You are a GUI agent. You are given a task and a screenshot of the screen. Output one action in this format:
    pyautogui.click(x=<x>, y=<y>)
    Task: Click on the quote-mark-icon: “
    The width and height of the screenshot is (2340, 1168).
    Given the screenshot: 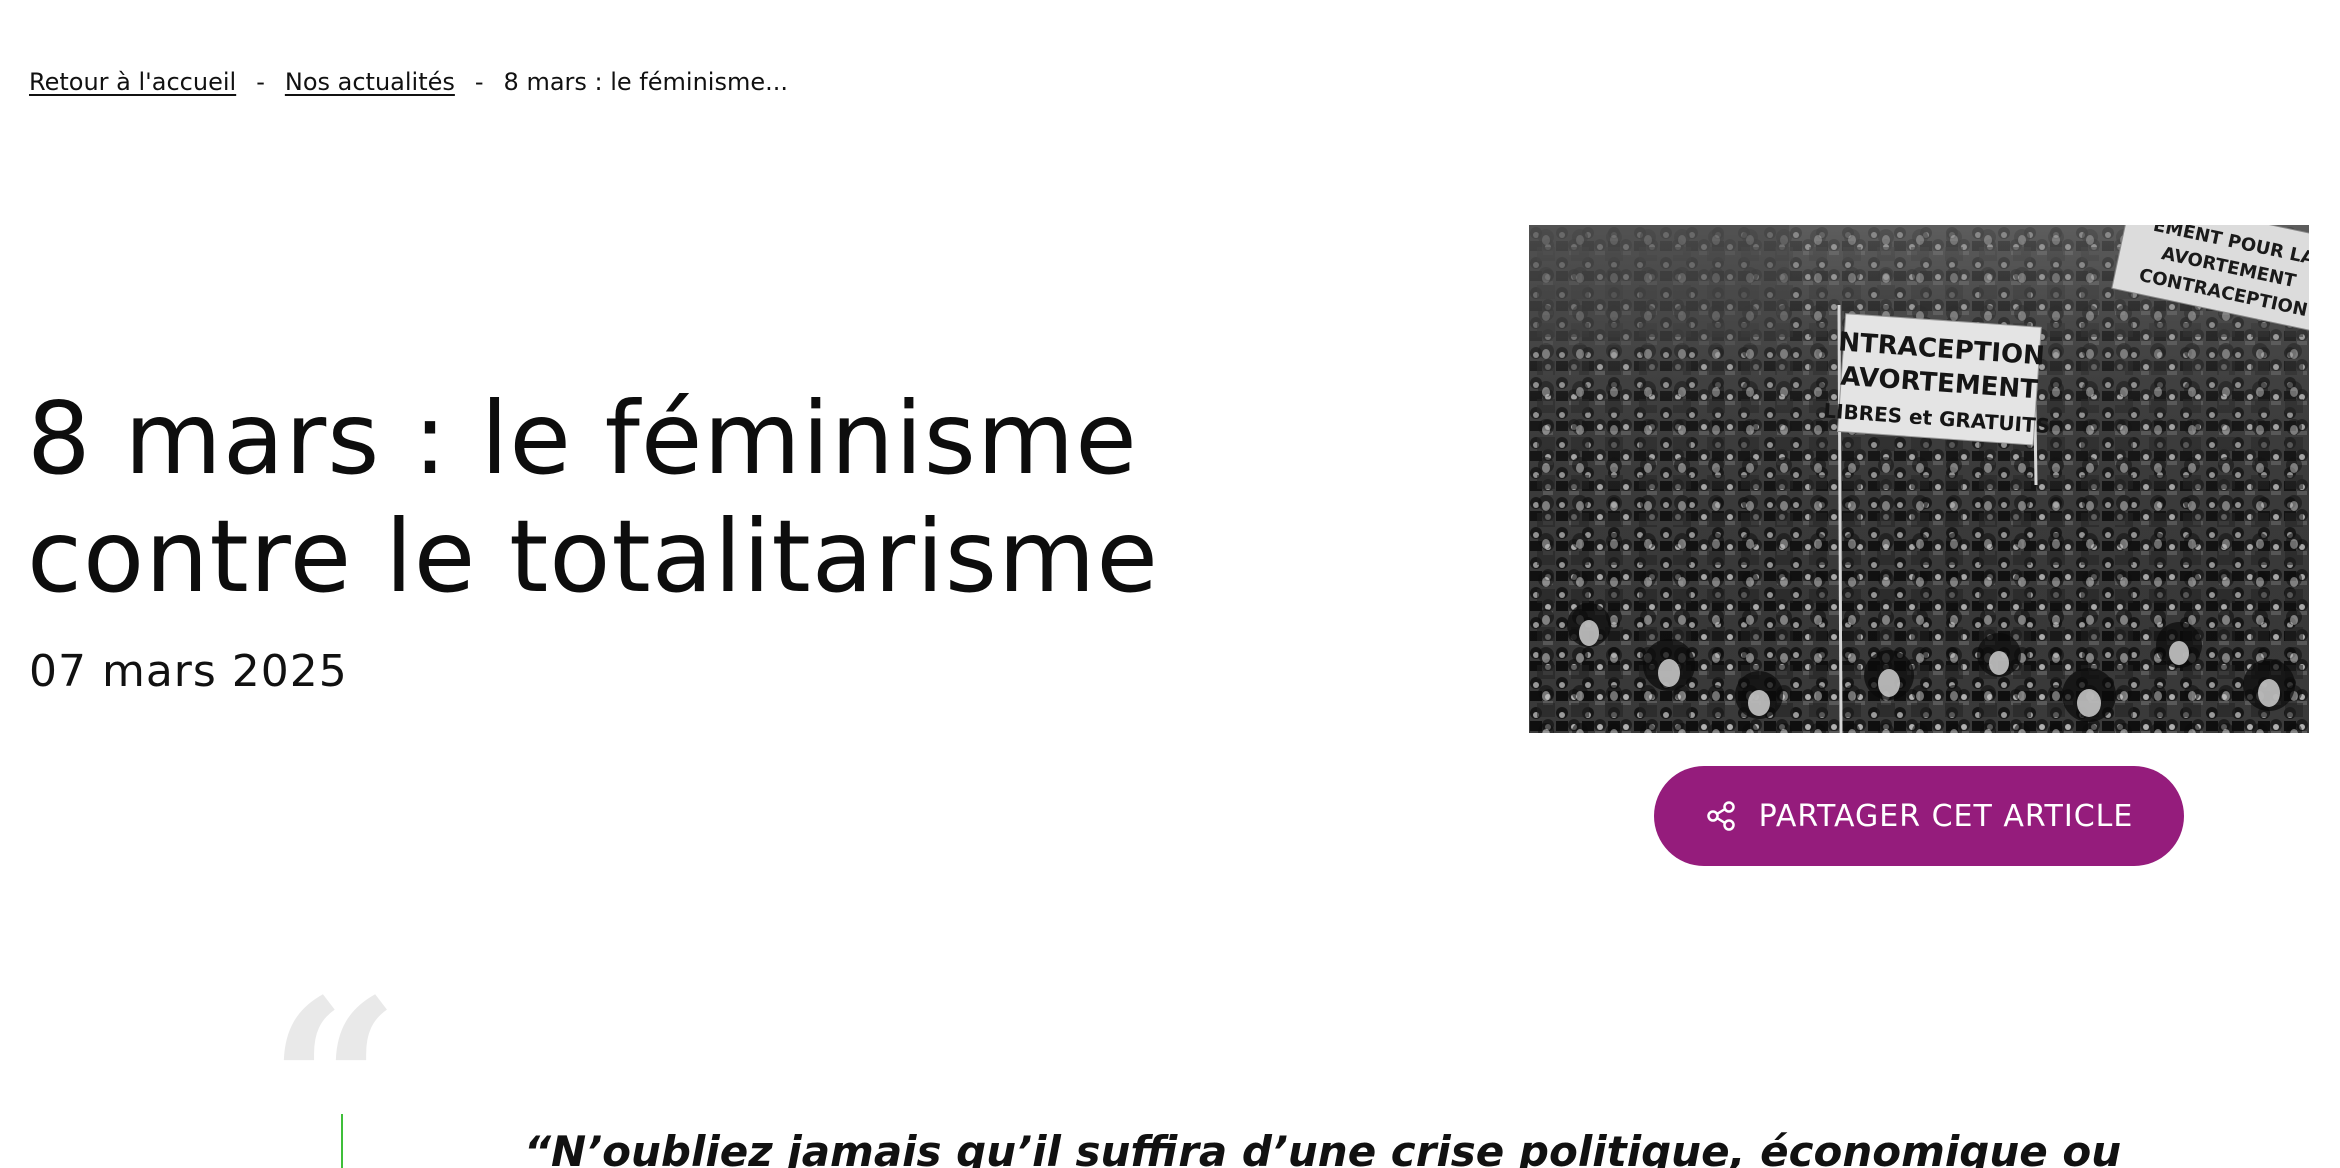 What is the action you would take?
    pyautogui.click(x=334, y=1059)
    